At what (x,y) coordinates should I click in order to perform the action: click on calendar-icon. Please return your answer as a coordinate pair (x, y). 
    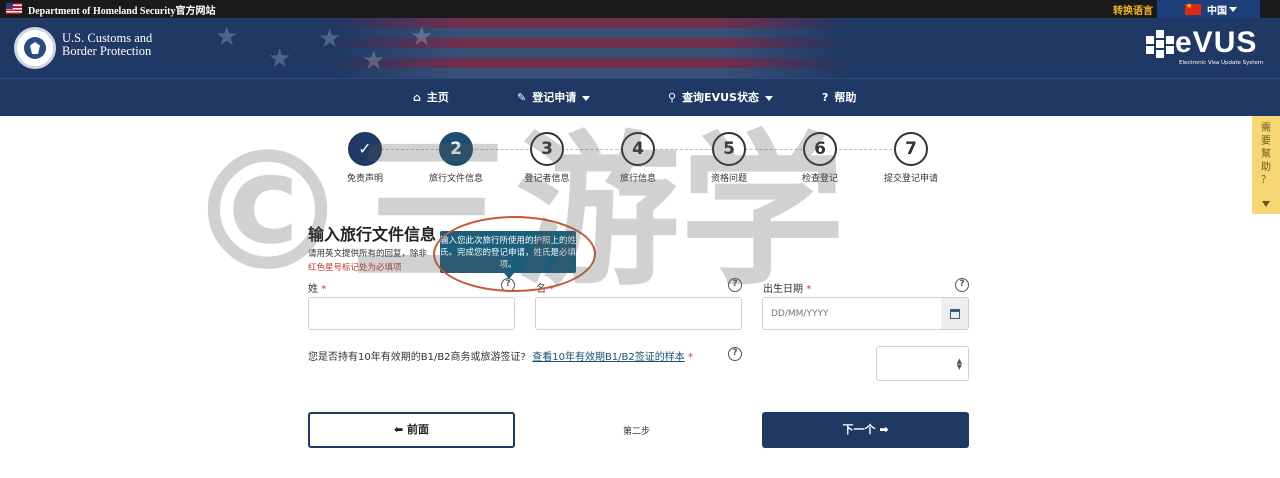
    Looking at the image, I should click on (955, 314).